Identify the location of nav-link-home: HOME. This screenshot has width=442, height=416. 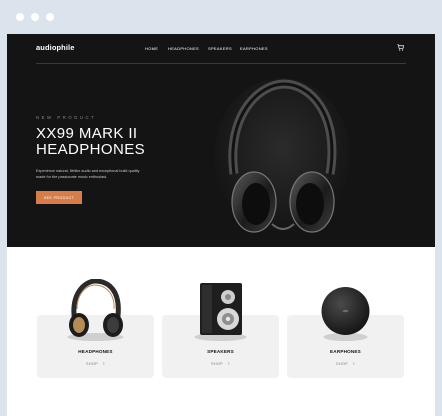
(151, 48).